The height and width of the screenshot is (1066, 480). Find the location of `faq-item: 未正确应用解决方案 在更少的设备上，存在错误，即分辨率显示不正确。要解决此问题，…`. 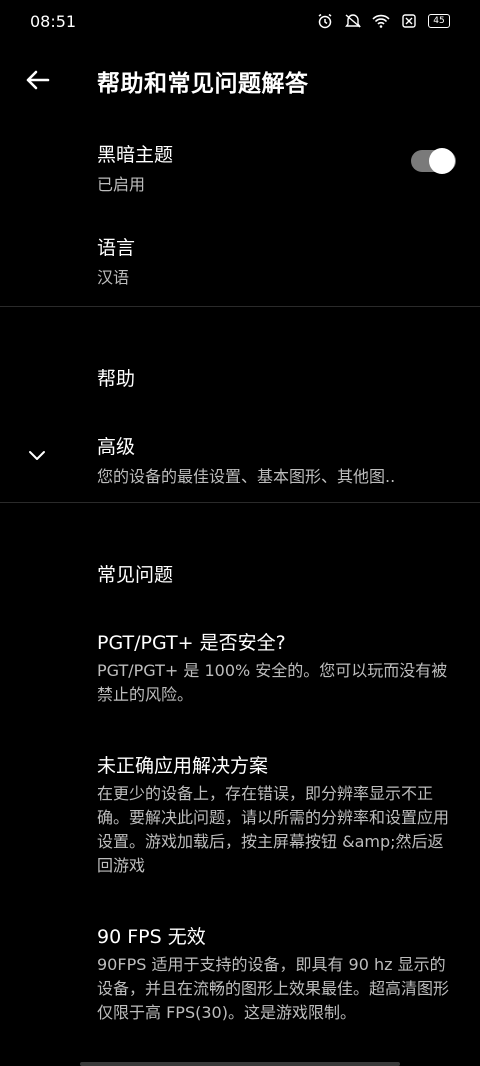

faq-item: 未正确应用解决方案 在更少的设备上，存在错误，即分辨率显示不正确。要解决此问题，… is located at coordinates (278, 814).